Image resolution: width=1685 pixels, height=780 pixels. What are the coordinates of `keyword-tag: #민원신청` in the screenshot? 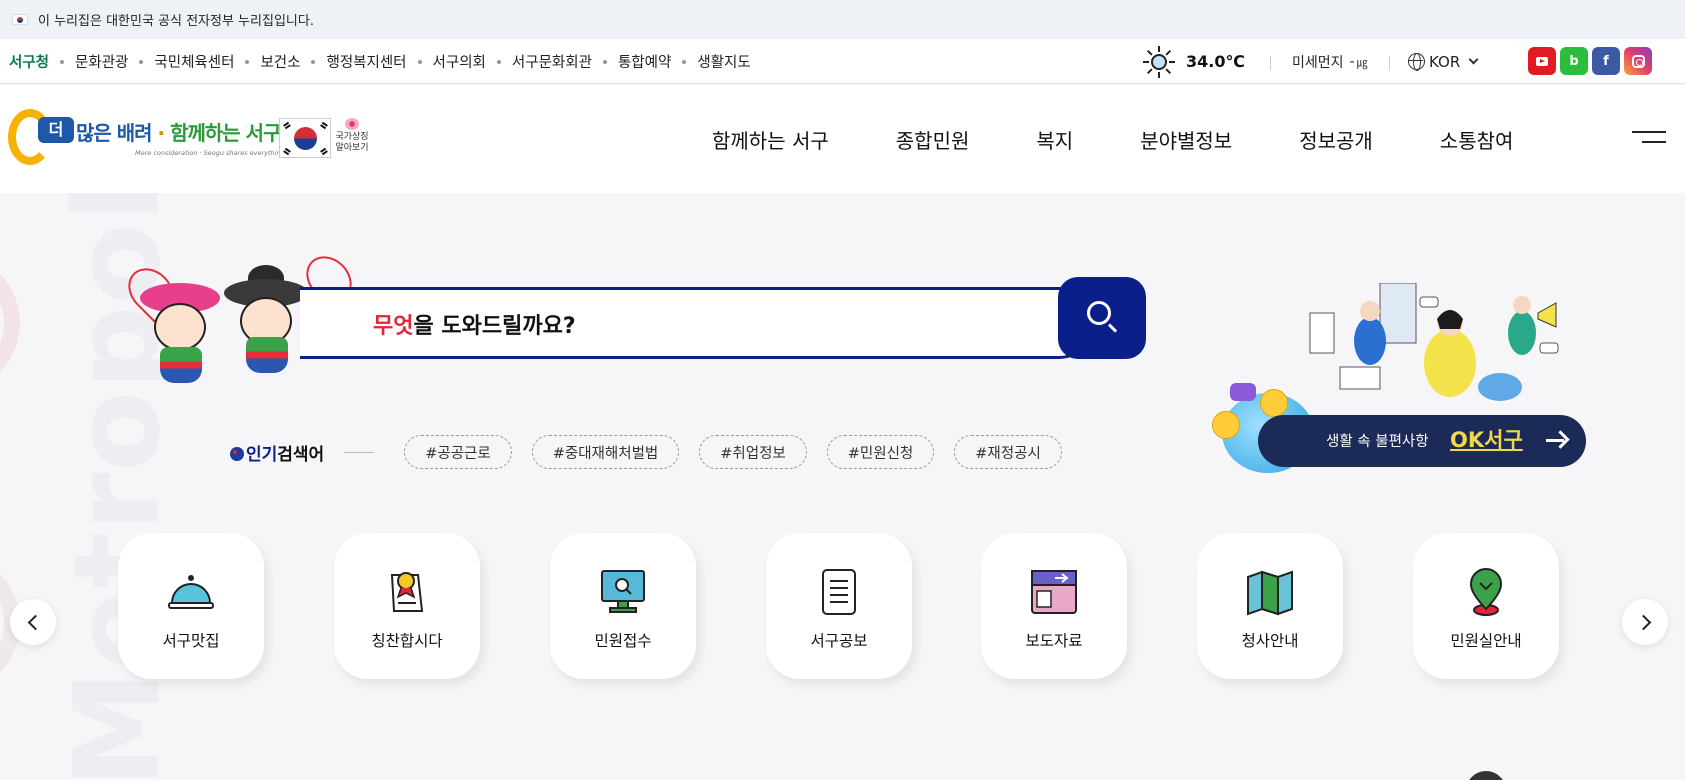 It's located at (880, 452).